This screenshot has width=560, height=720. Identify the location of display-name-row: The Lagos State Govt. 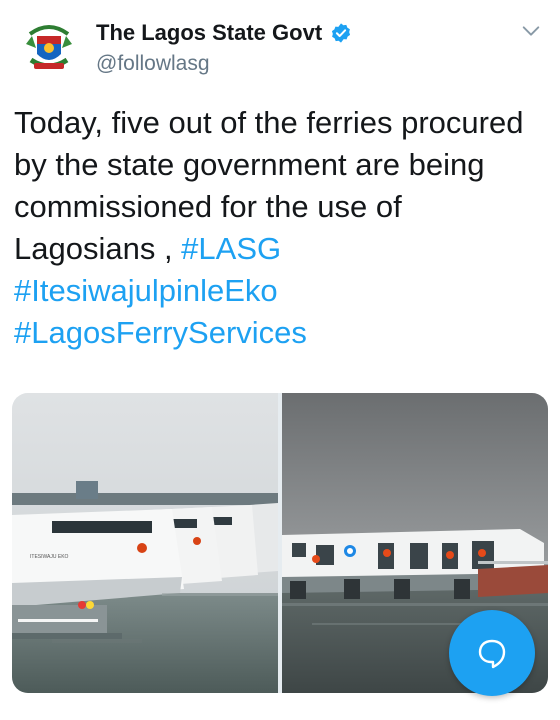
(224, 33).